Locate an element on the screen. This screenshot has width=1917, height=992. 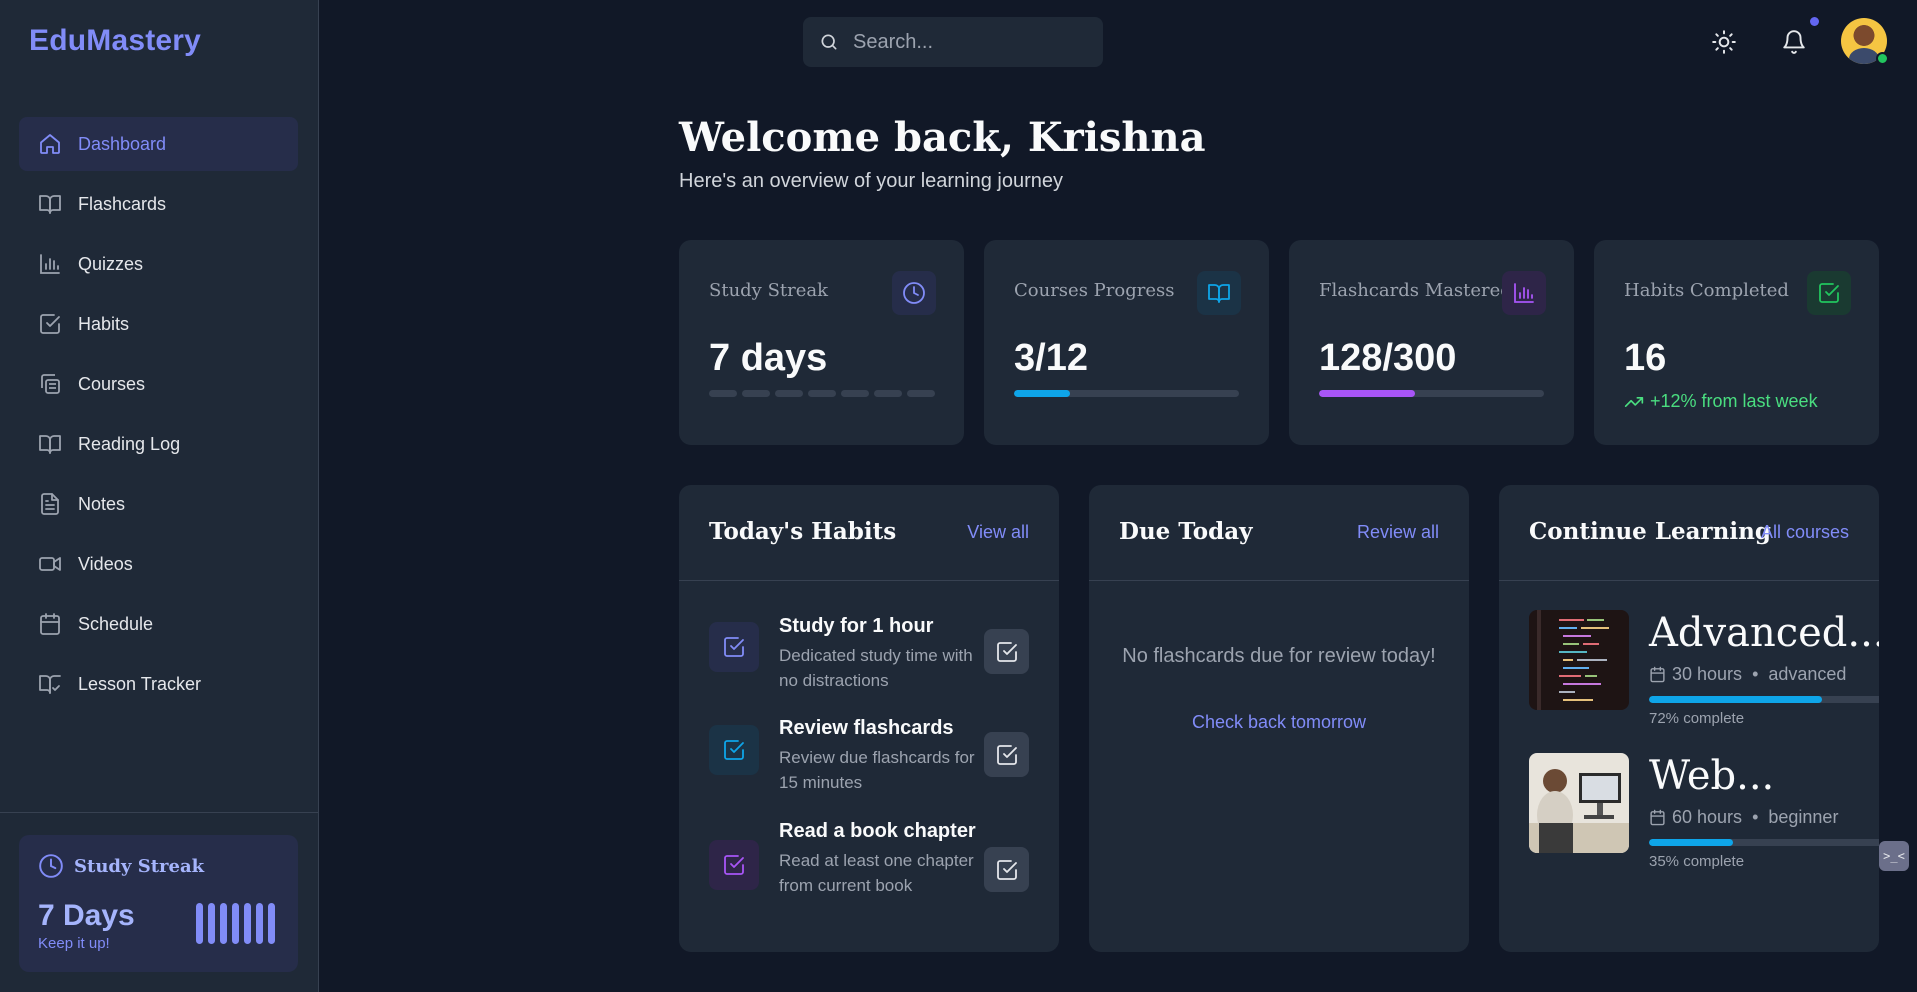
book-check-icon is located at coordinates (50, 684).